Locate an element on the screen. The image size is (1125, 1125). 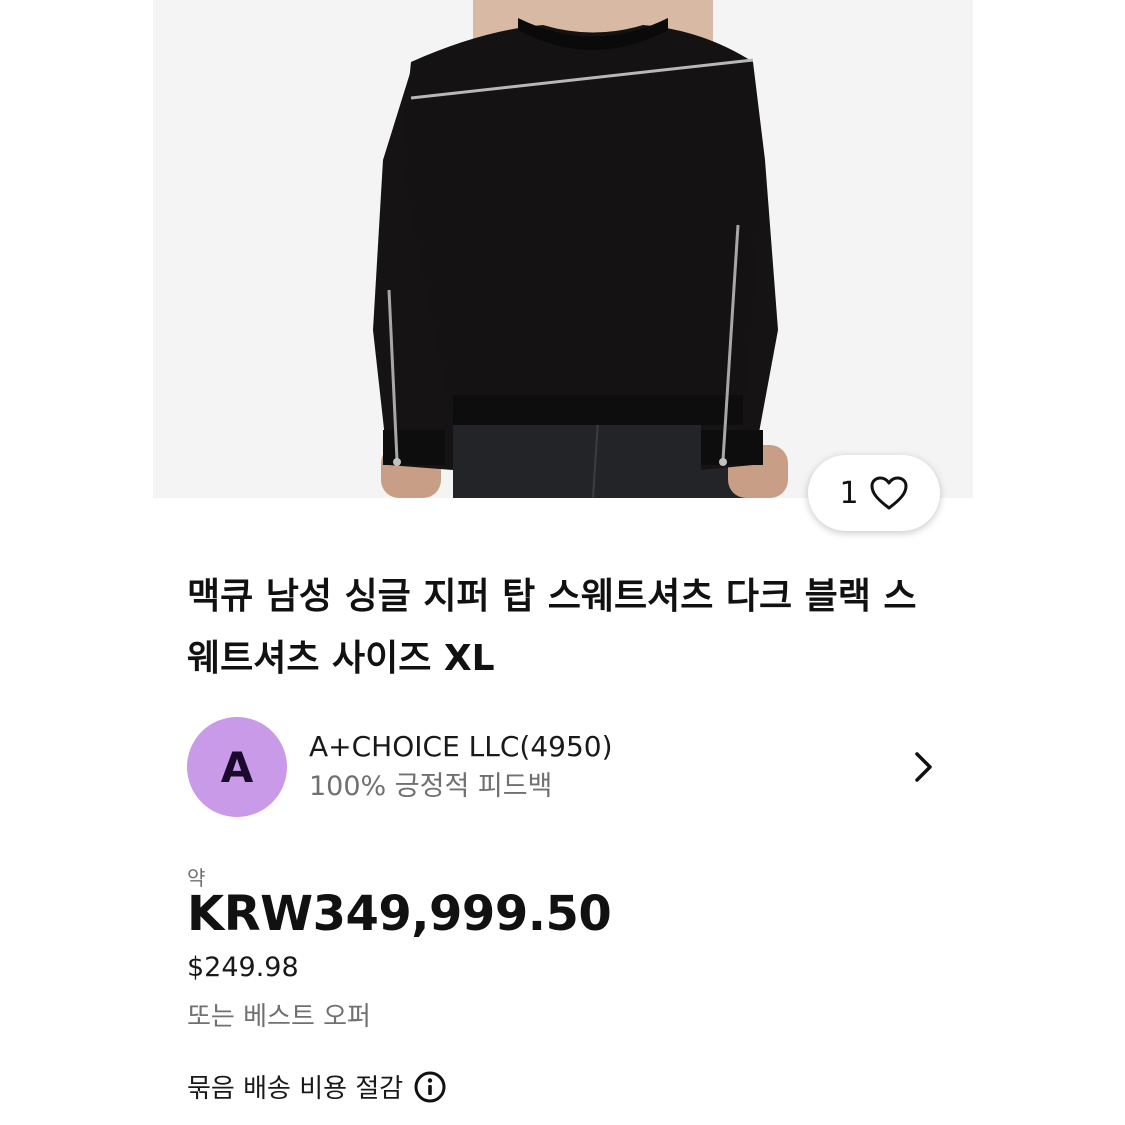
listing-title: 맥큐 남성 싱글 지퍼 탑 스웨트셔츠 다크 블랙 스웨트셔츠 사이즈 XL is located at coordinates (552, 627).